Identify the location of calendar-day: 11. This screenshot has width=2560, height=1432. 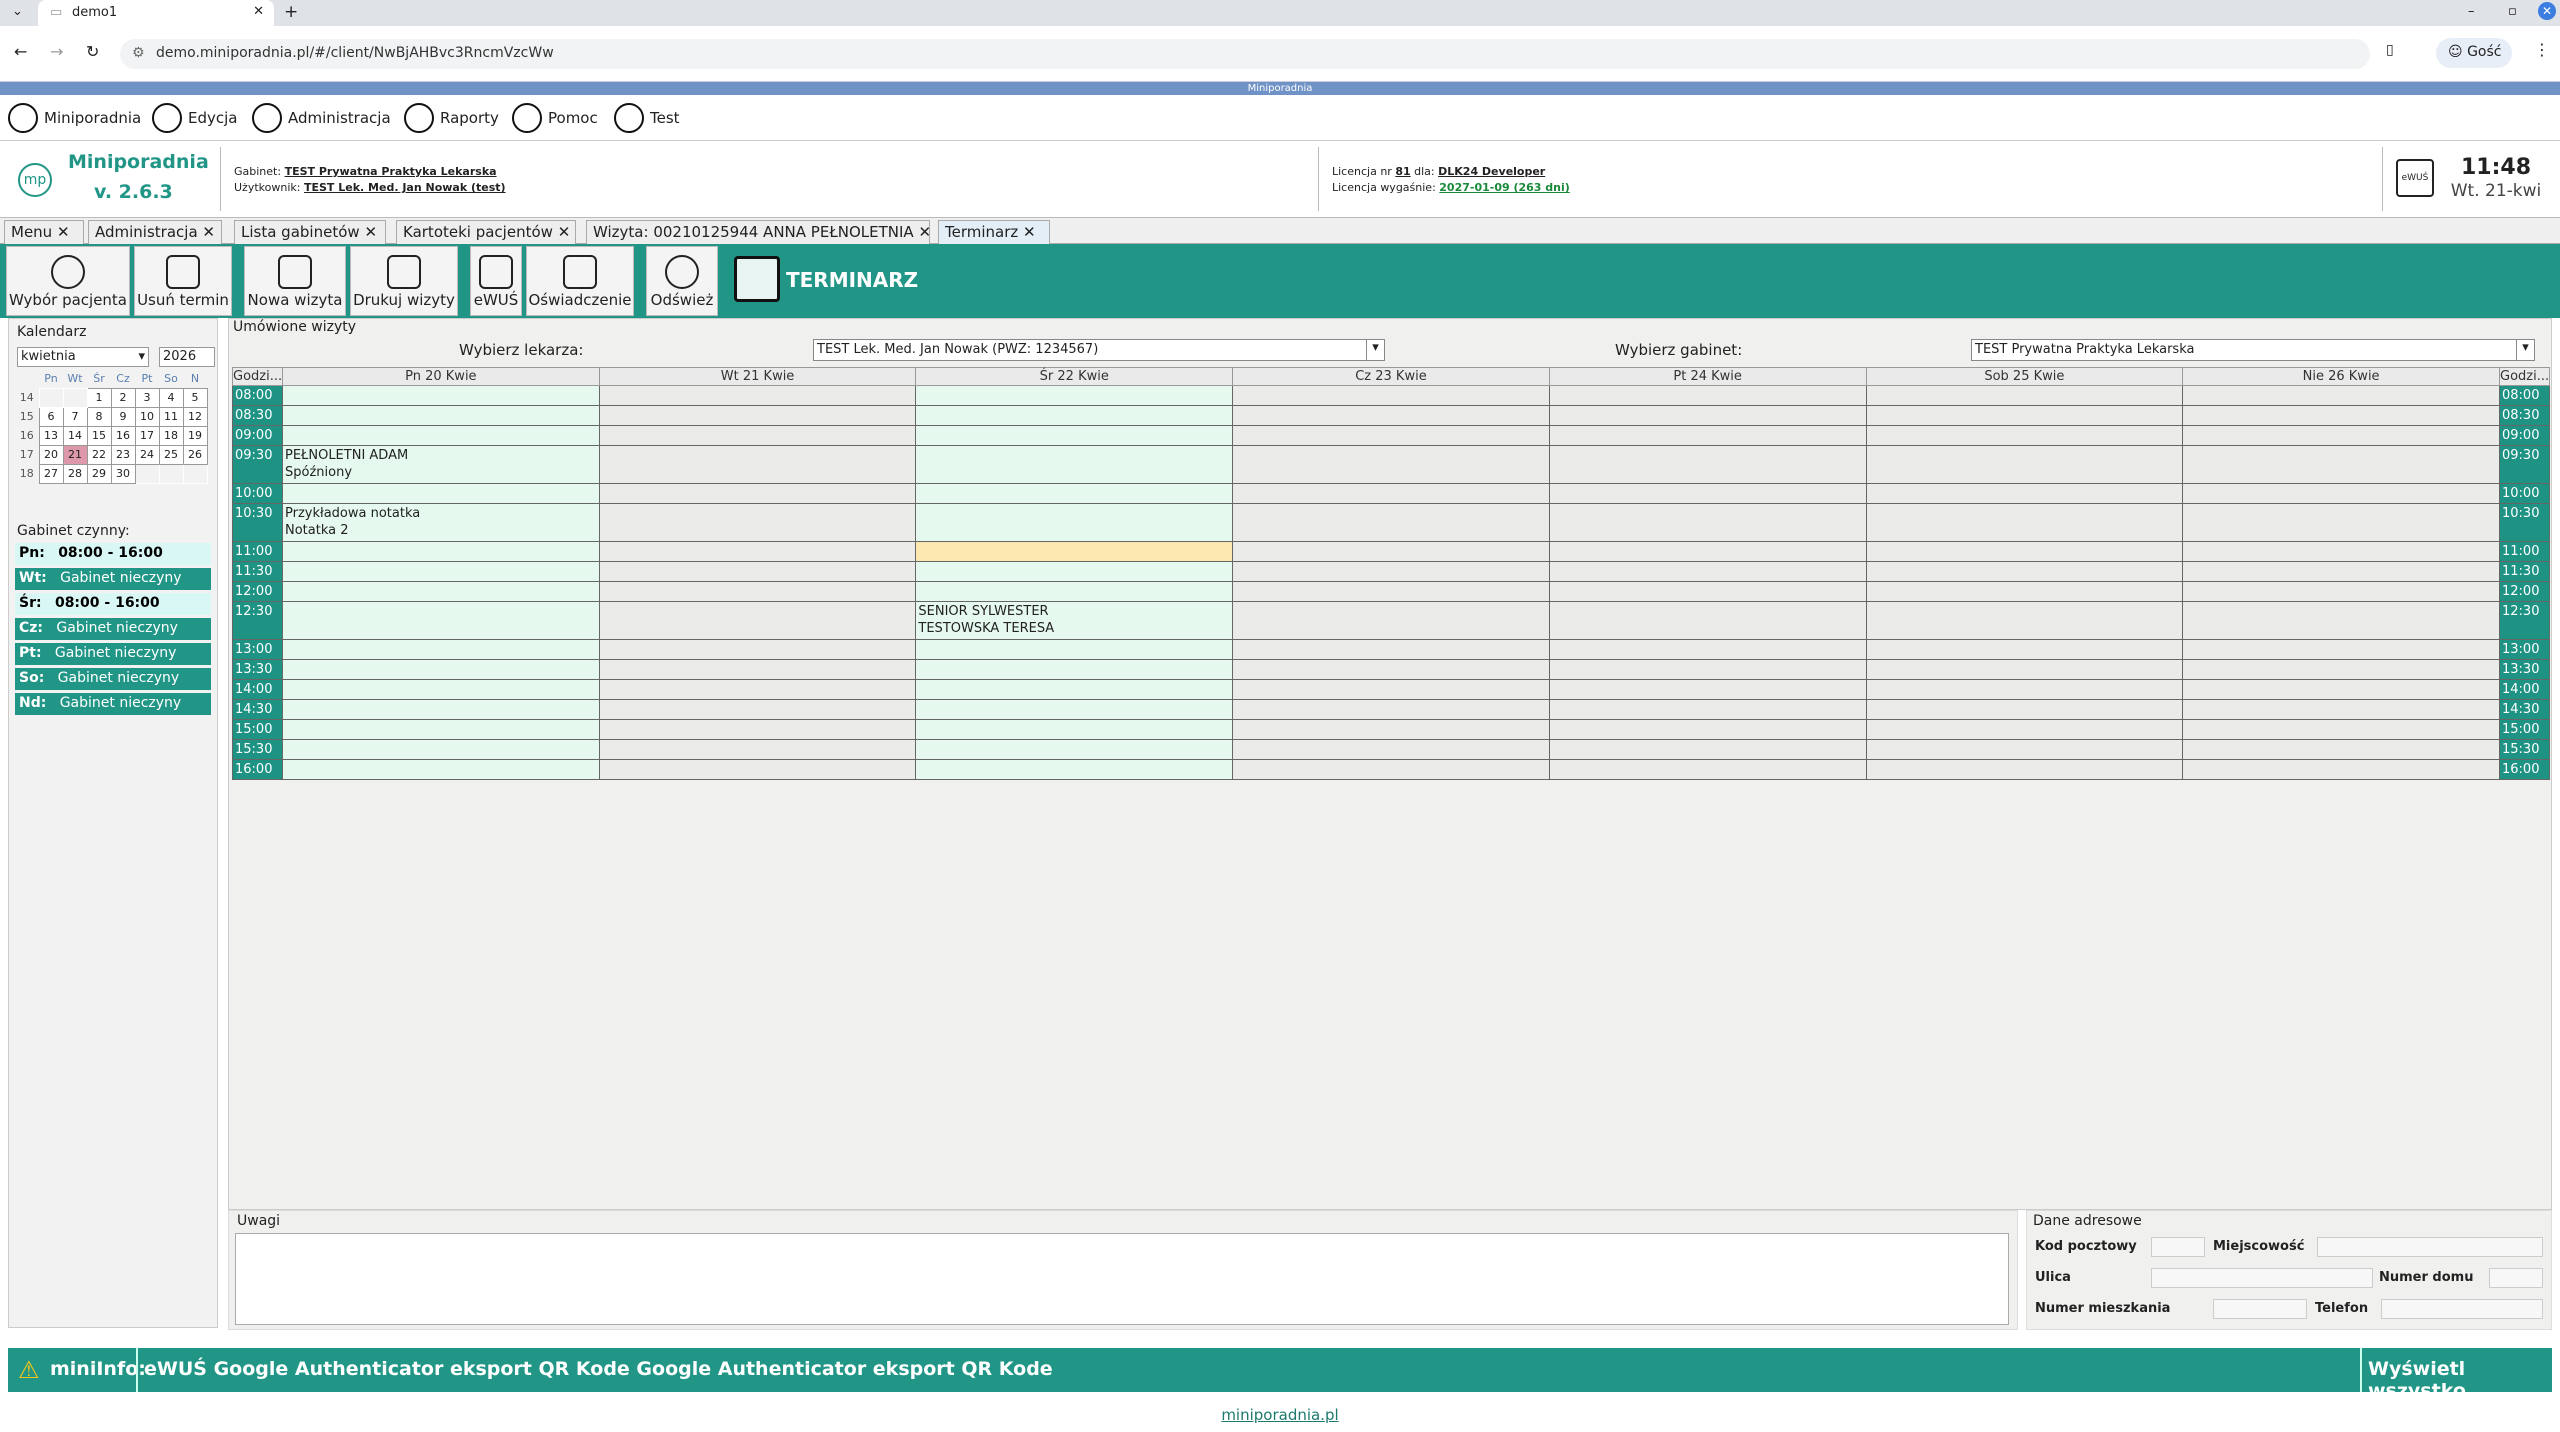
(171, 416).